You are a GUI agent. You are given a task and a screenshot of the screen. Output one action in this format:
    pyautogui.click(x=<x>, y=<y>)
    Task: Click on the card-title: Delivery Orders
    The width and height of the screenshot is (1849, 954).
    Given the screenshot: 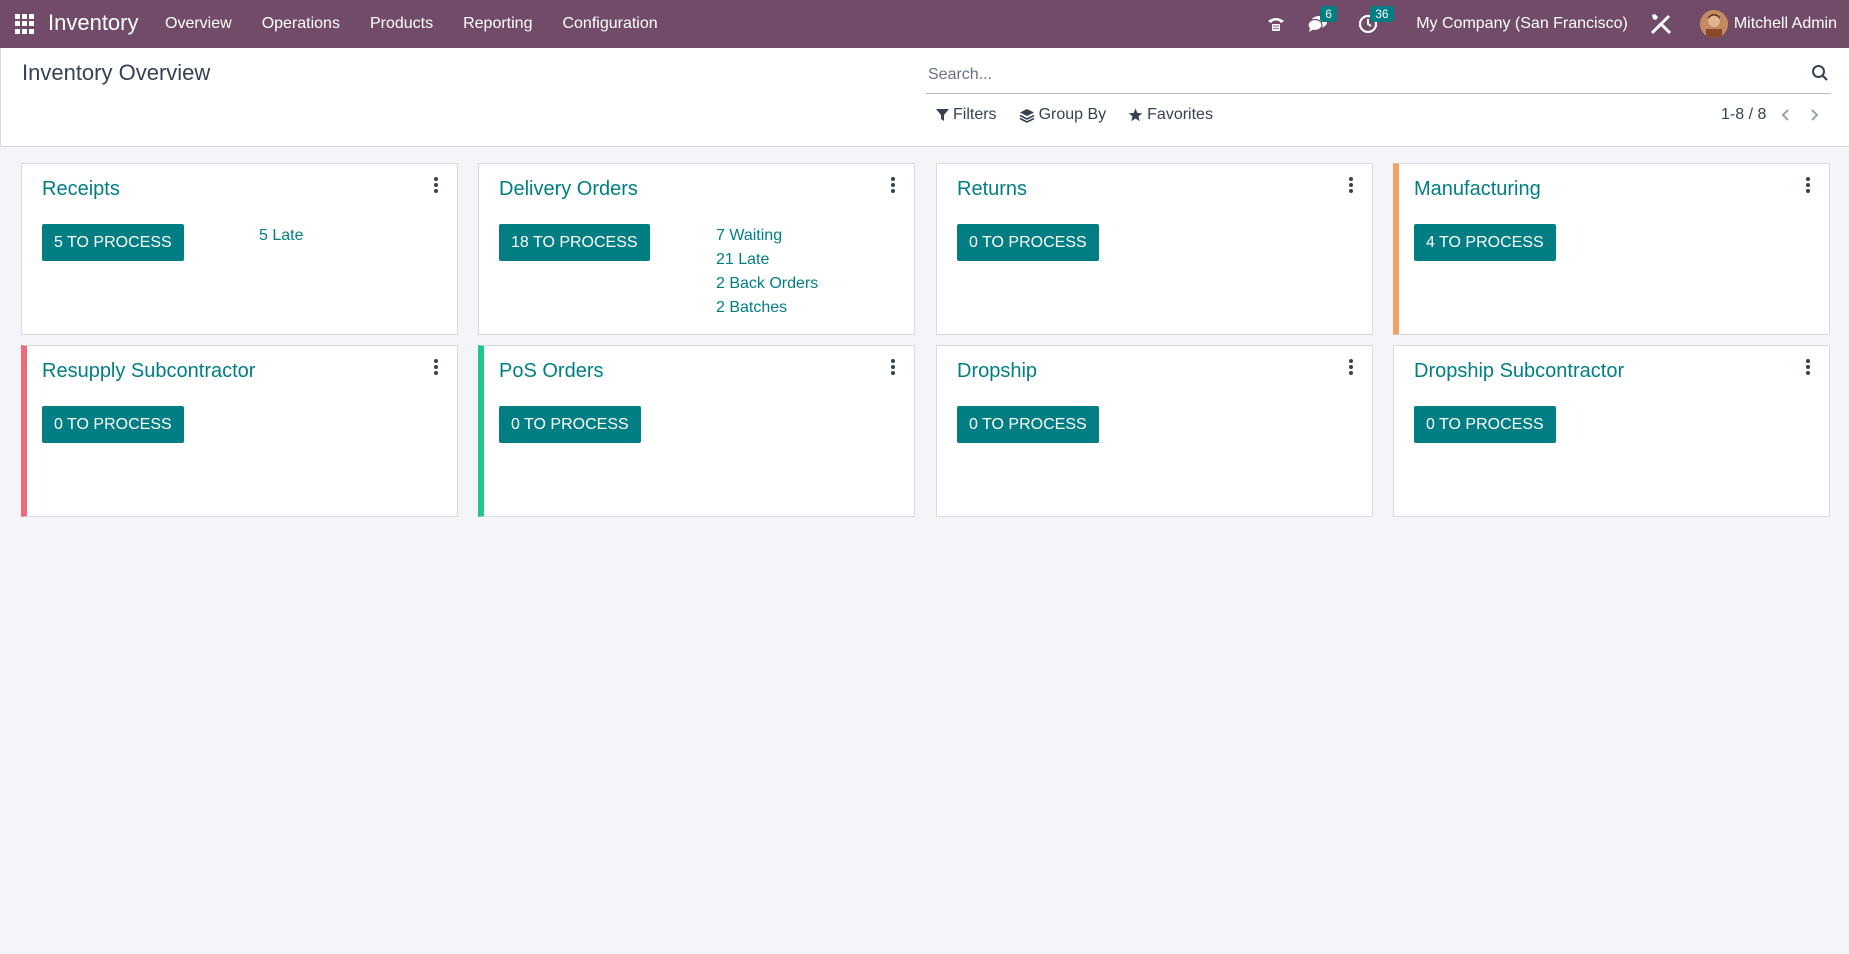 What is the action you would take?
    pyautogui.click(x=568, y=189)
    